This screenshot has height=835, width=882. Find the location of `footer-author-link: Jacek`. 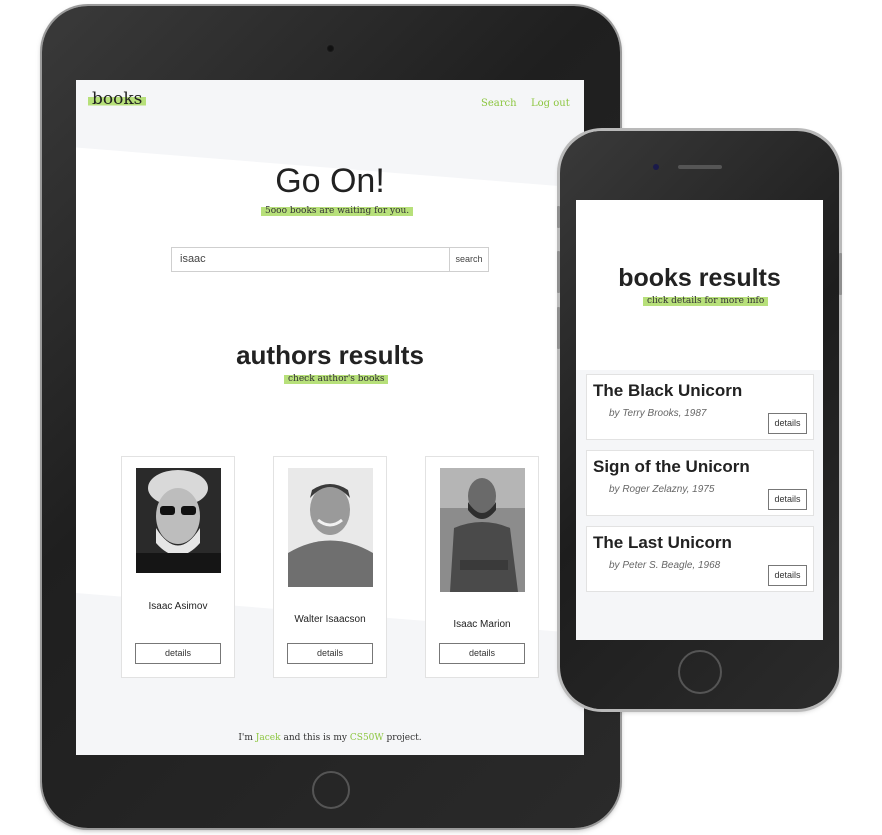

footer-author-link: Jacek is located at coordinates (268, 738).